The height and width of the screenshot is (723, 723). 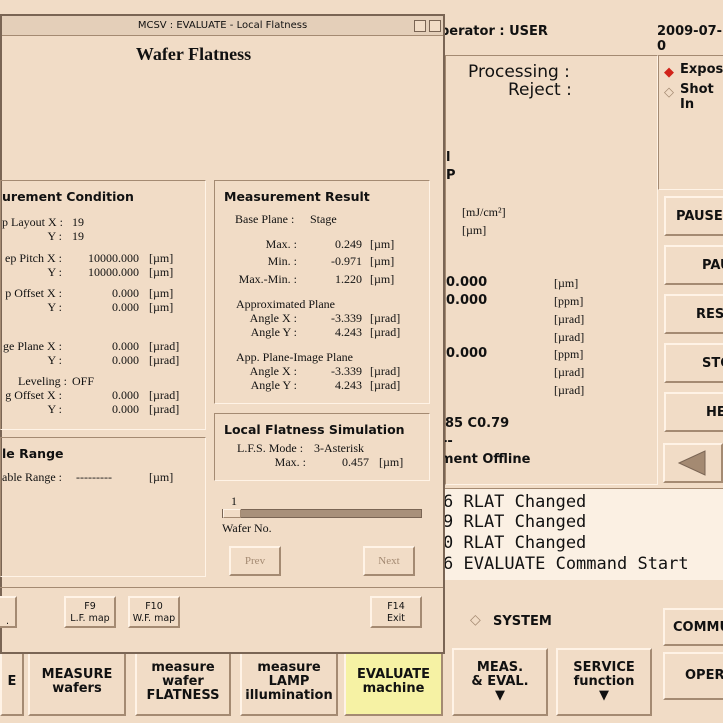 I want to click on result-value: 4.243, so click(x=348, y=385).